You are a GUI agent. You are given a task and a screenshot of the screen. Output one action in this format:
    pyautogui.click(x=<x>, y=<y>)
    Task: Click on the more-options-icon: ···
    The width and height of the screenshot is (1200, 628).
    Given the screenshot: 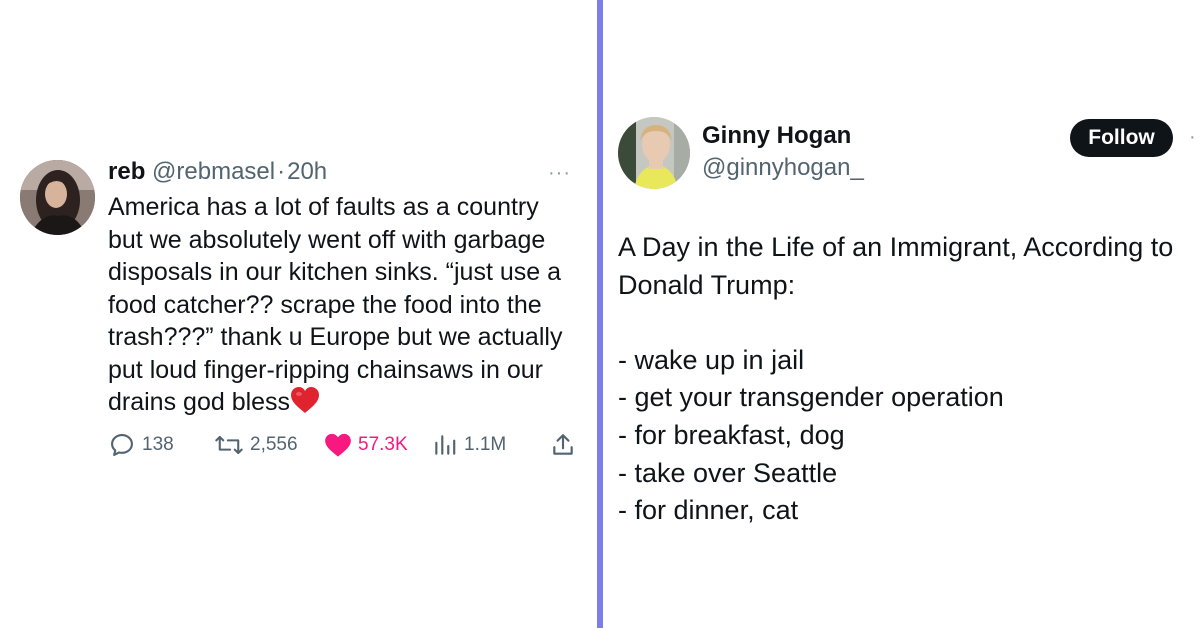 What is the action you would take?
    pyautogui.click(x=559, y=173)
    